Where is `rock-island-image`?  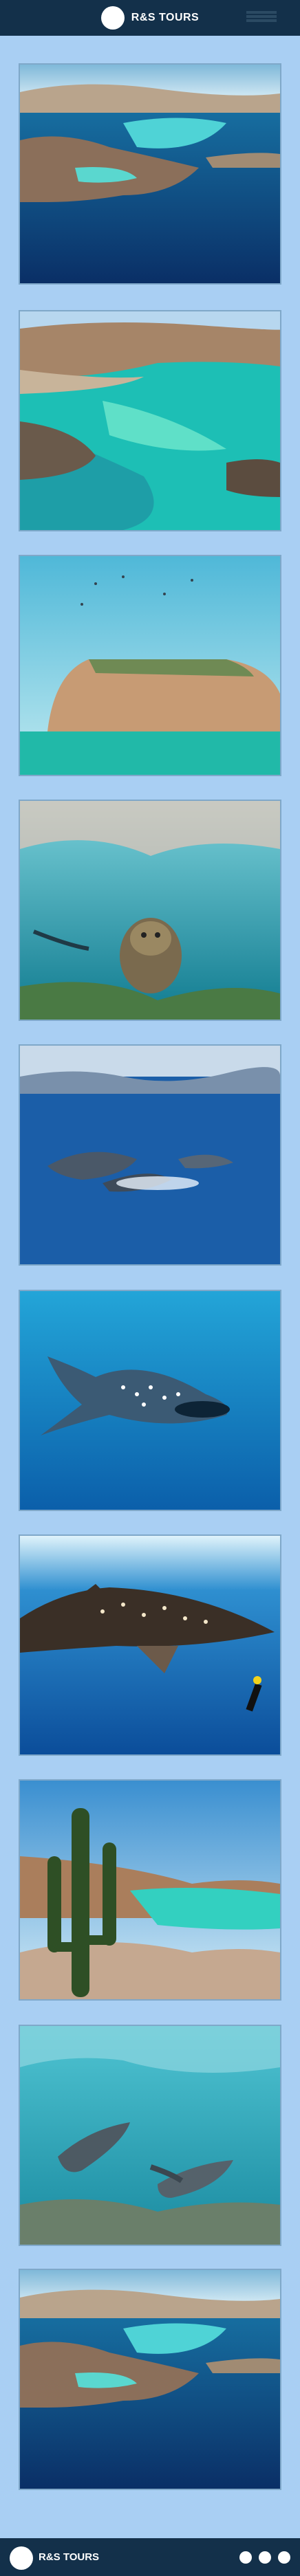
rock-island-image is located at coordinates (150, 665).